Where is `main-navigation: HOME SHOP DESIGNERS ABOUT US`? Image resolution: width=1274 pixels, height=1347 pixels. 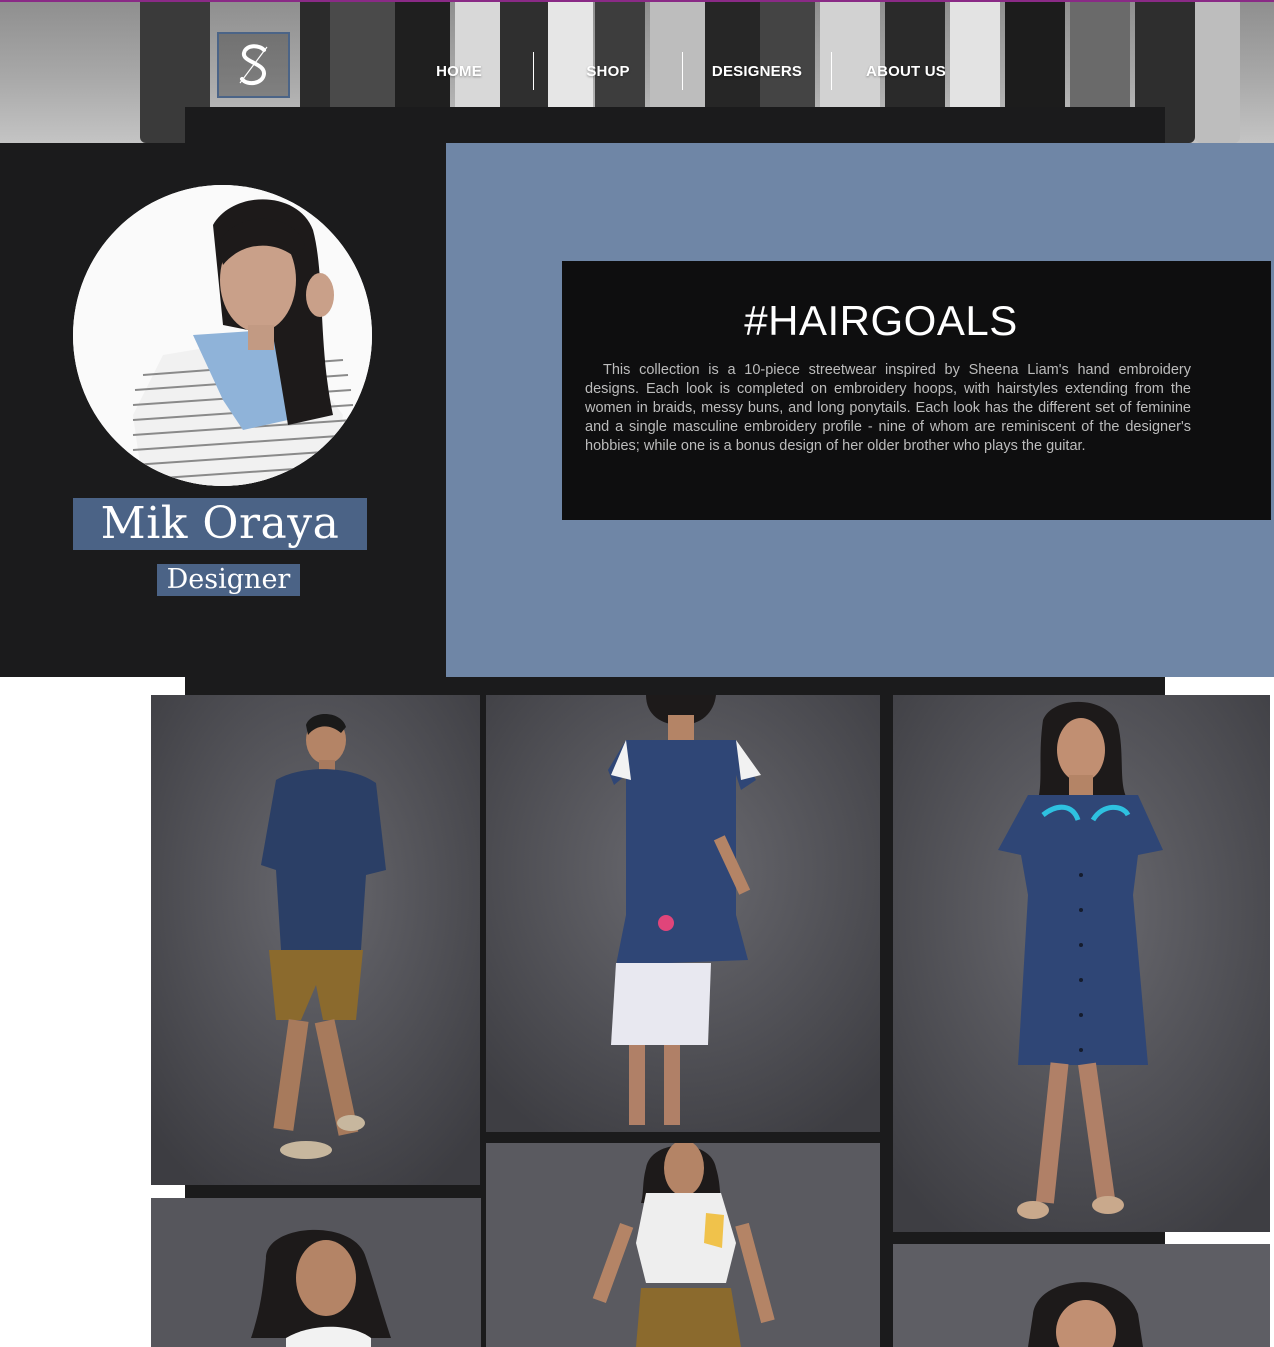 main-navigation: HOME SHOP DESIGNERS ABOUT US is located at coordinates (682, 71).